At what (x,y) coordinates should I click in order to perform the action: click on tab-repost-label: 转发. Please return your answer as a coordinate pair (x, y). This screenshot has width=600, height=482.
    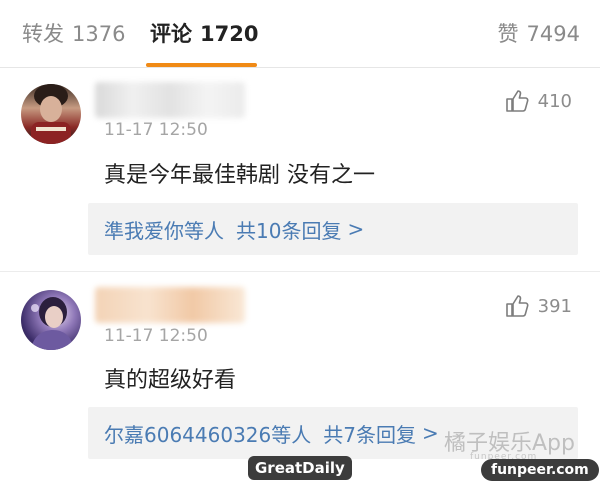
    Looking at the image, I should click on (43, 34).